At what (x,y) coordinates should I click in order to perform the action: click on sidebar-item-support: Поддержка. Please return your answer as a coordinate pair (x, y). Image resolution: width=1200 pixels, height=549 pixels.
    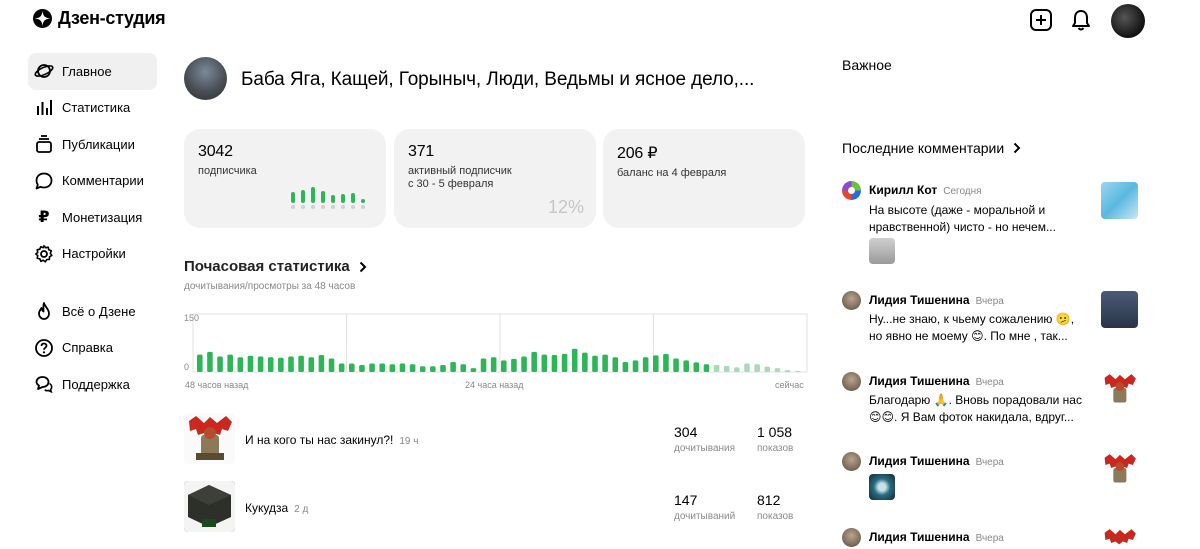
    Looking at the image, I should click on (92, 384).